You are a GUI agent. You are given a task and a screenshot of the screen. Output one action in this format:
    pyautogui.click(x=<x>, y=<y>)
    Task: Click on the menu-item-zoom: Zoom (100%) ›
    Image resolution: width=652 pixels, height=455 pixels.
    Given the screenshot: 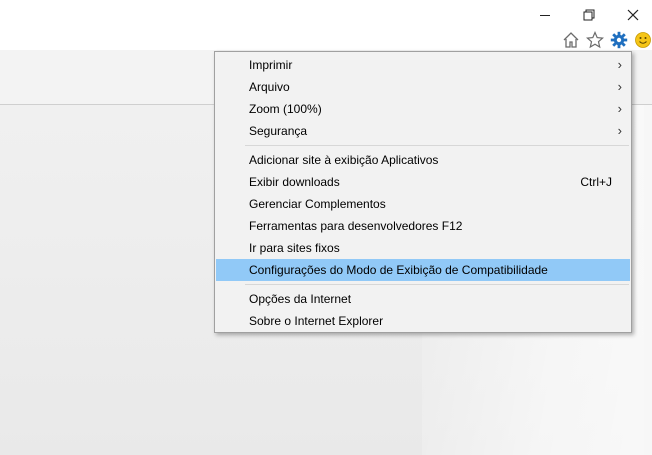 What is the action you would take?
    pyautogui.click(x=423, y=109)
    